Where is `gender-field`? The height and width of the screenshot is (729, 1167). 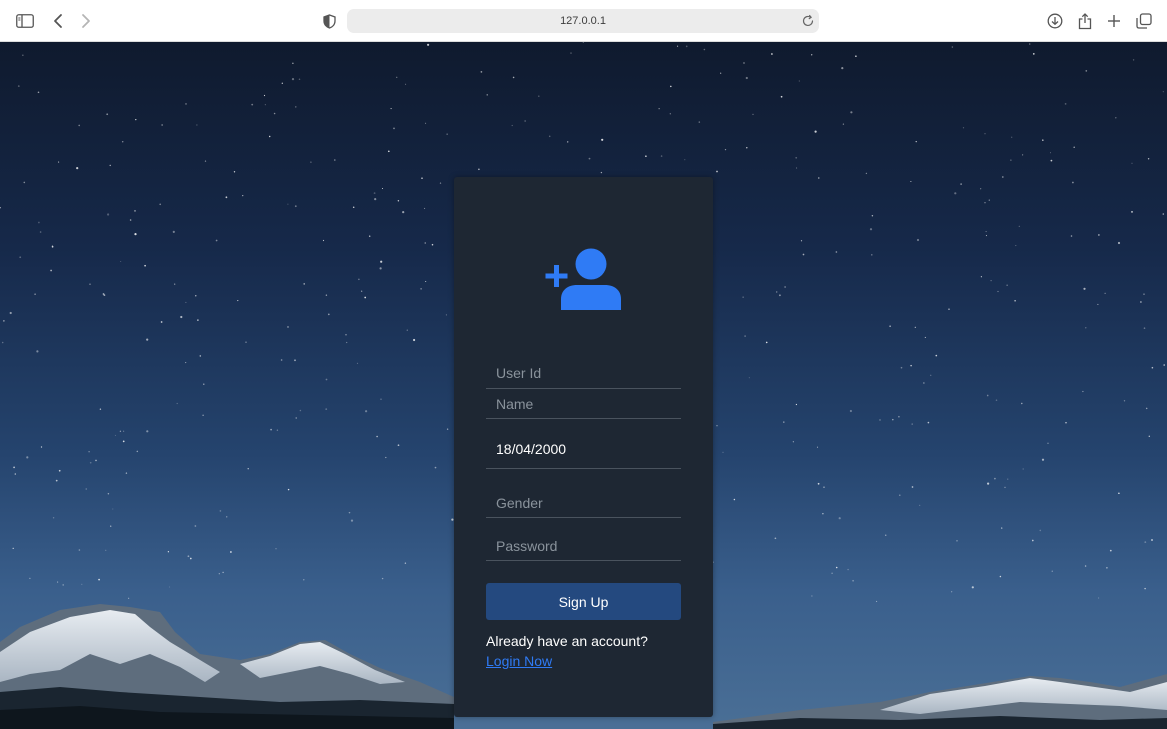 gender-field is located at coordinates (583, 503).